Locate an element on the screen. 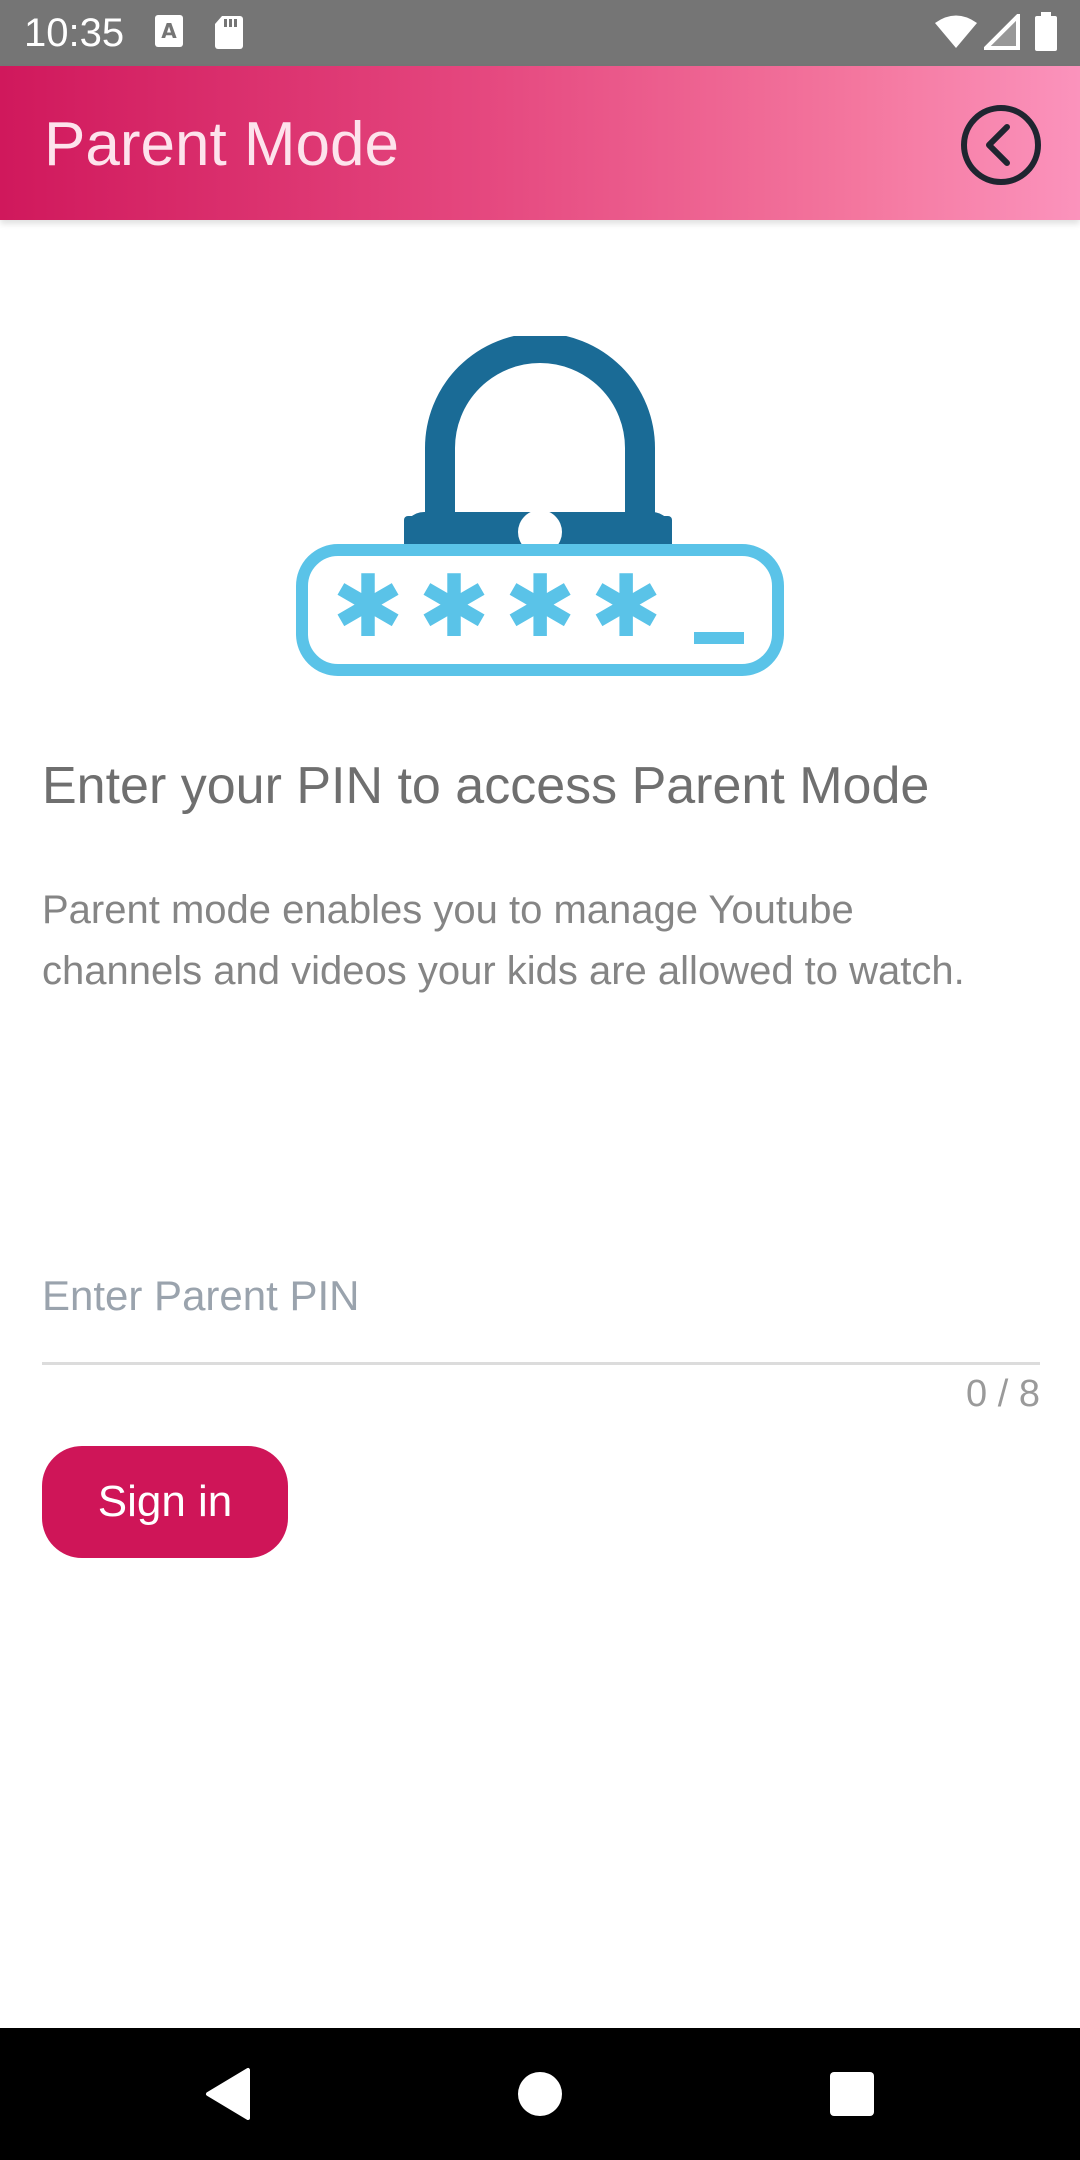 The height and width of the screenshot is (2160, 1080). battery-icon is located at coordinates (1046, 34).